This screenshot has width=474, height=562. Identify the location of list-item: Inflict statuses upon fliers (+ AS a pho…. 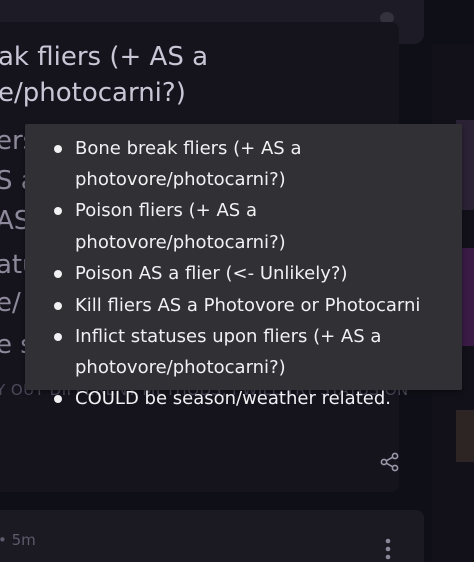
(243, 352).